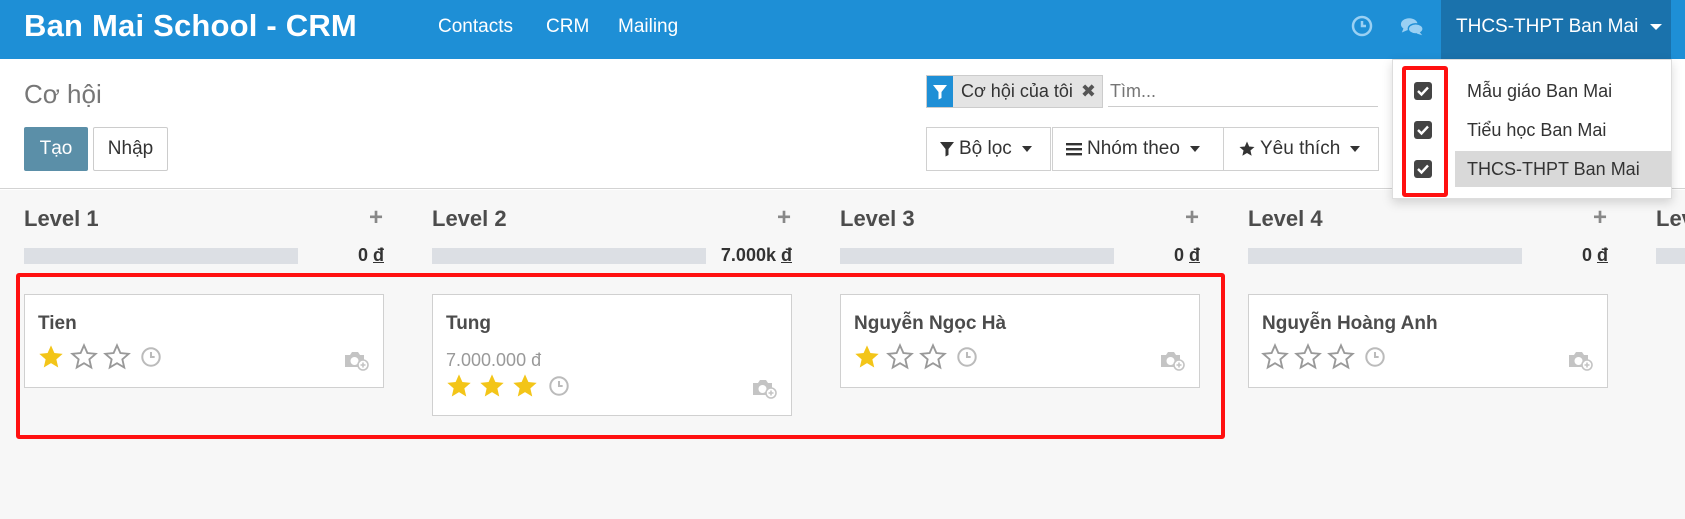 This screenshot has height=519, width=1685. I want to click on company-item-tieu-hoc: Tiểu học Ban Mai, so click(1563, 130).